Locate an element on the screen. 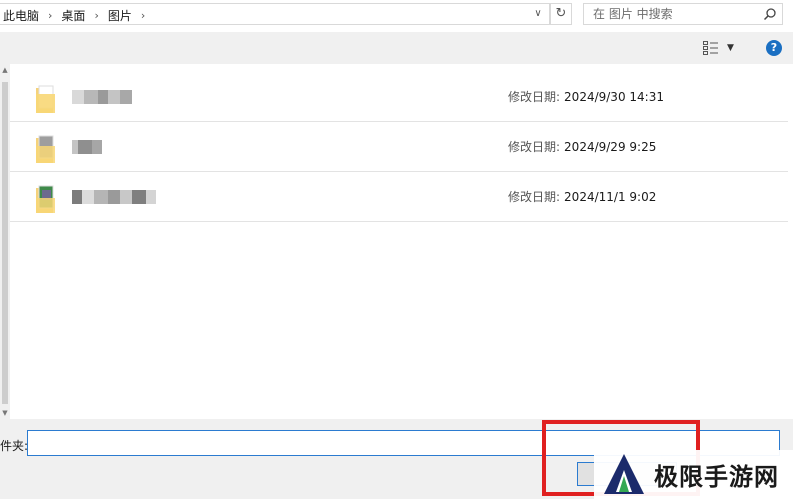  search-placeholder: 在 图片 中搜索 is located at coordinates (633, 14).